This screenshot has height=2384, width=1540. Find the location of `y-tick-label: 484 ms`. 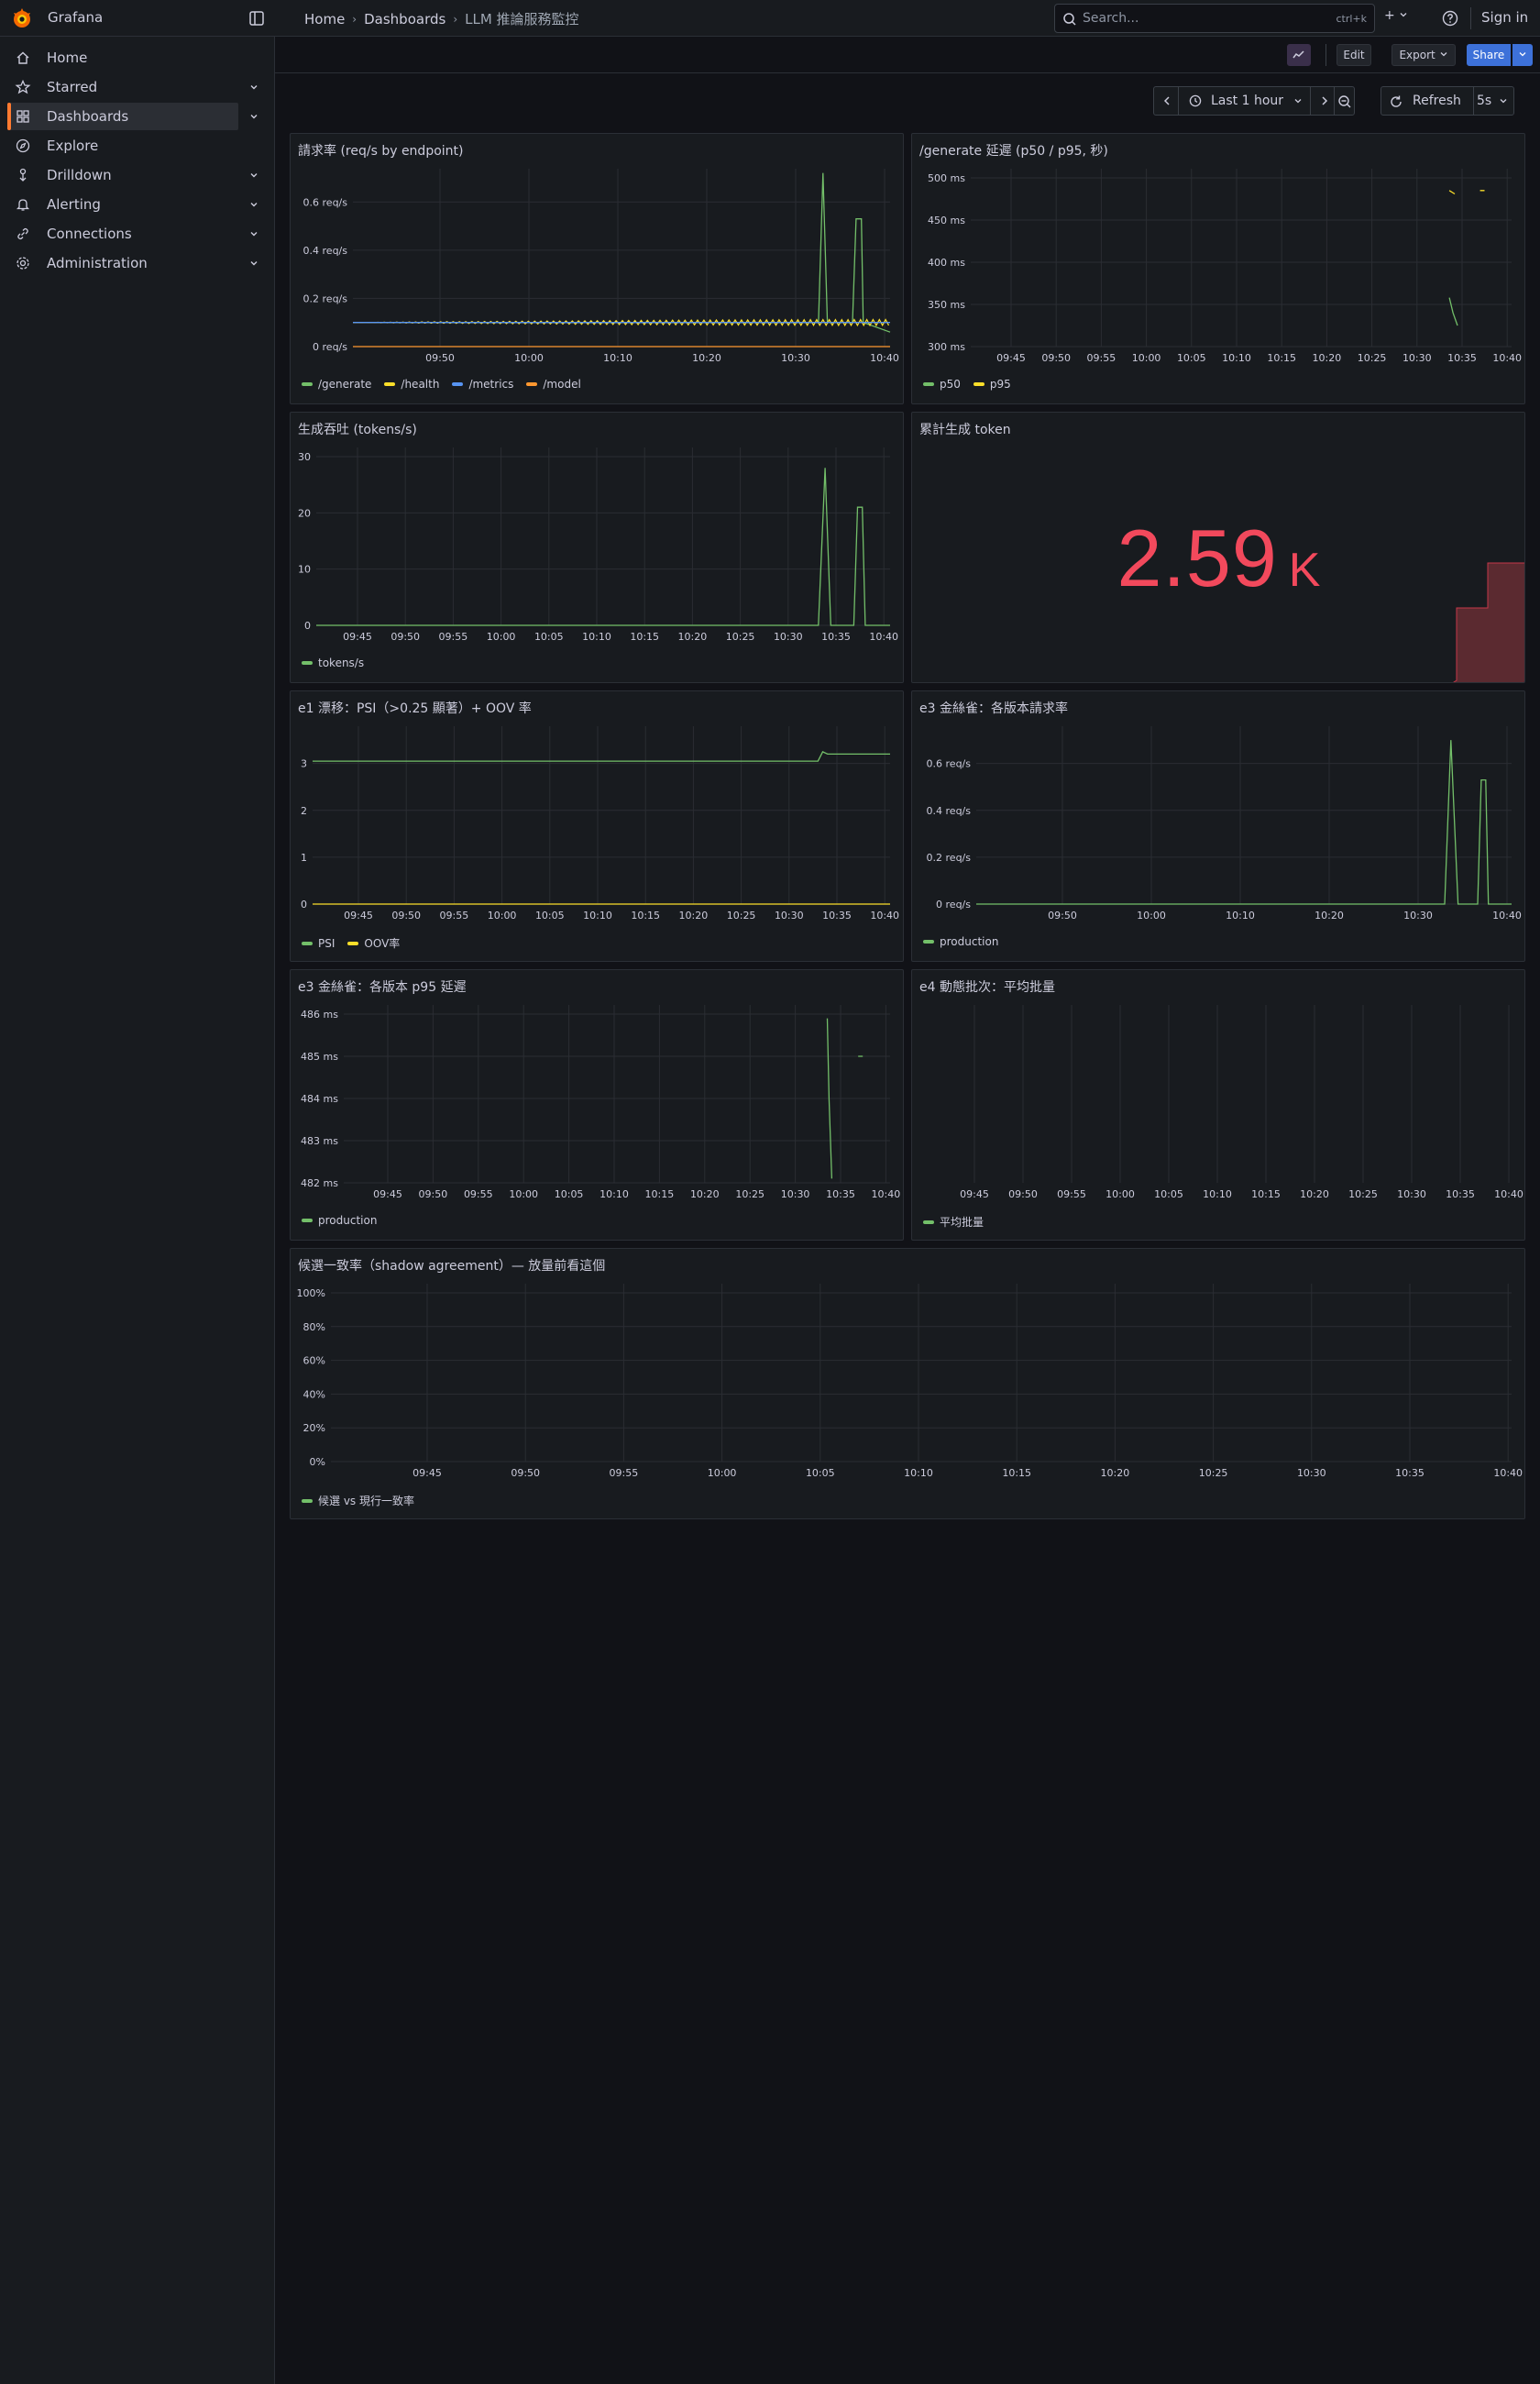

y-tick-label: 484 ms is located at coordinates (319, 1099).